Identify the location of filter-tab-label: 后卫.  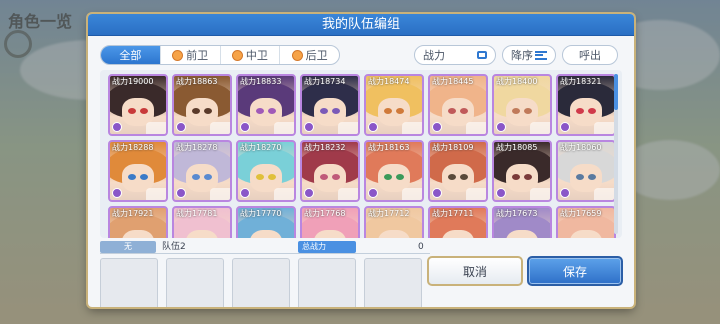
(316, 55).